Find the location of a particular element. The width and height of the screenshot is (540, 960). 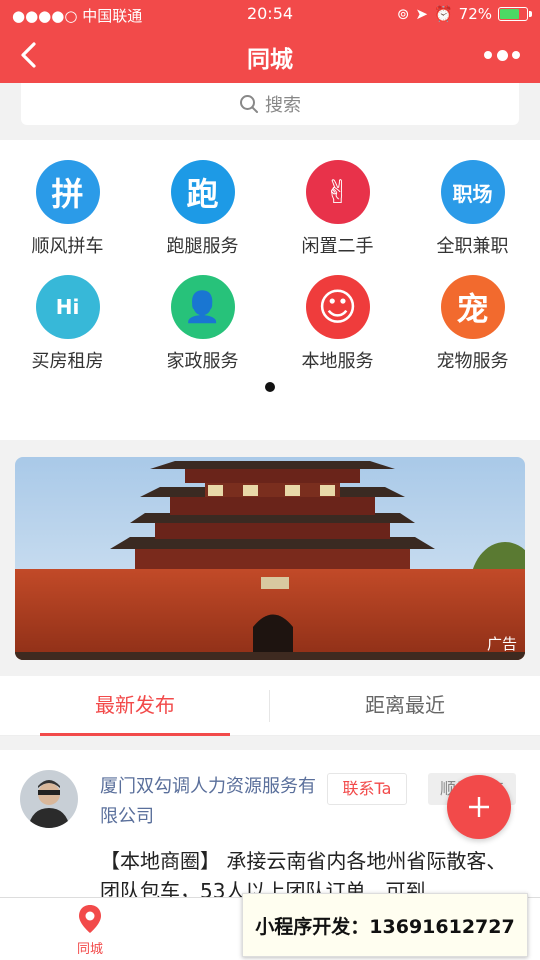

tab-bar: 最新发布 距离最近 is located at coordinates (270, 706).